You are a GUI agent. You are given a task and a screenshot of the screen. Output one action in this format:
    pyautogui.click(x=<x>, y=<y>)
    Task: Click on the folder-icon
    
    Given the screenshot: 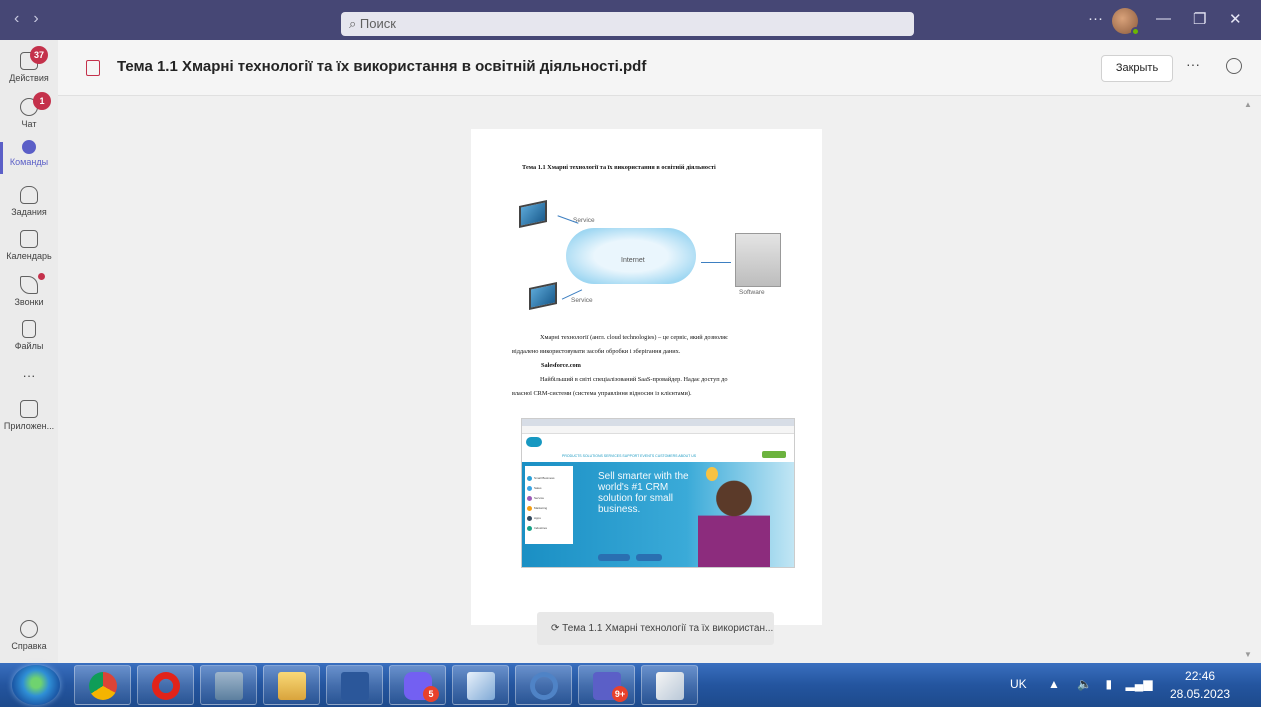 What is the action you would take?
    pyautogui.click(x=292, y=686)
    